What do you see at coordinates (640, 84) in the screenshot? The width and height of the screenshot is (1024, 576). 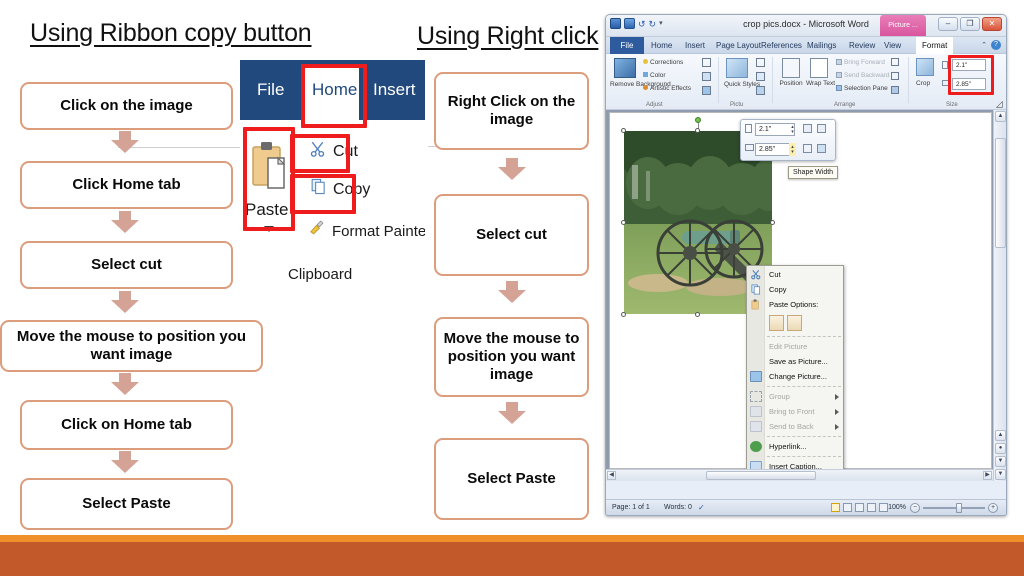 I see `remove-background-label: Remove Background` at bounding box center [640, 84].